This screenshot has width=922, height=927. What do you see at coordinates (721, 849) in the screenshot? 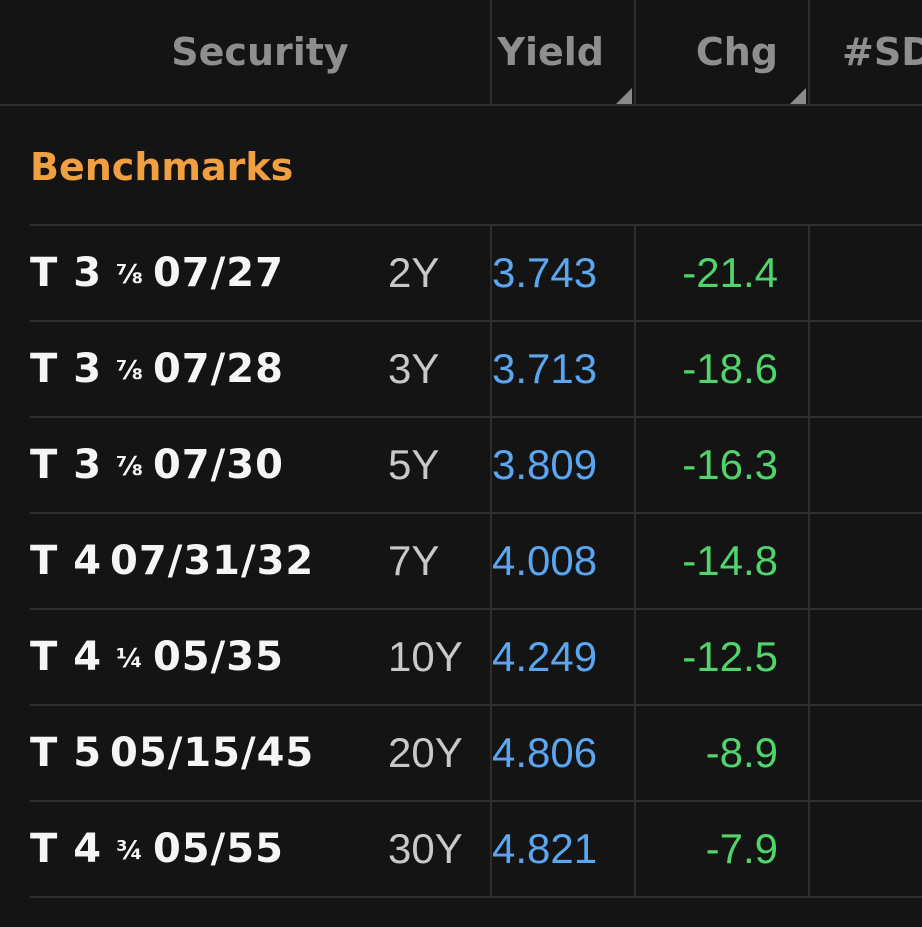
I see `chg-cell: -7.9` at bounding box center [721, 849].